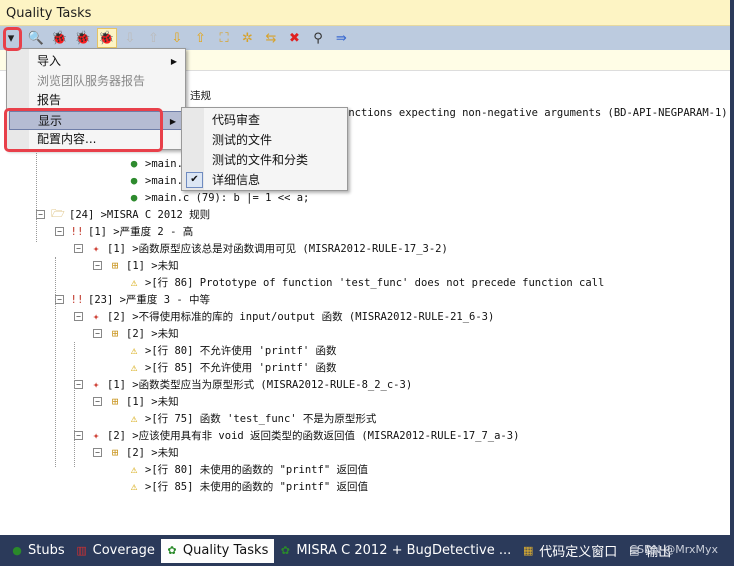  Describe the element at coordinates (578, 552) in the screenshot. I see `tab-label: 代码定义窗口` at that location.